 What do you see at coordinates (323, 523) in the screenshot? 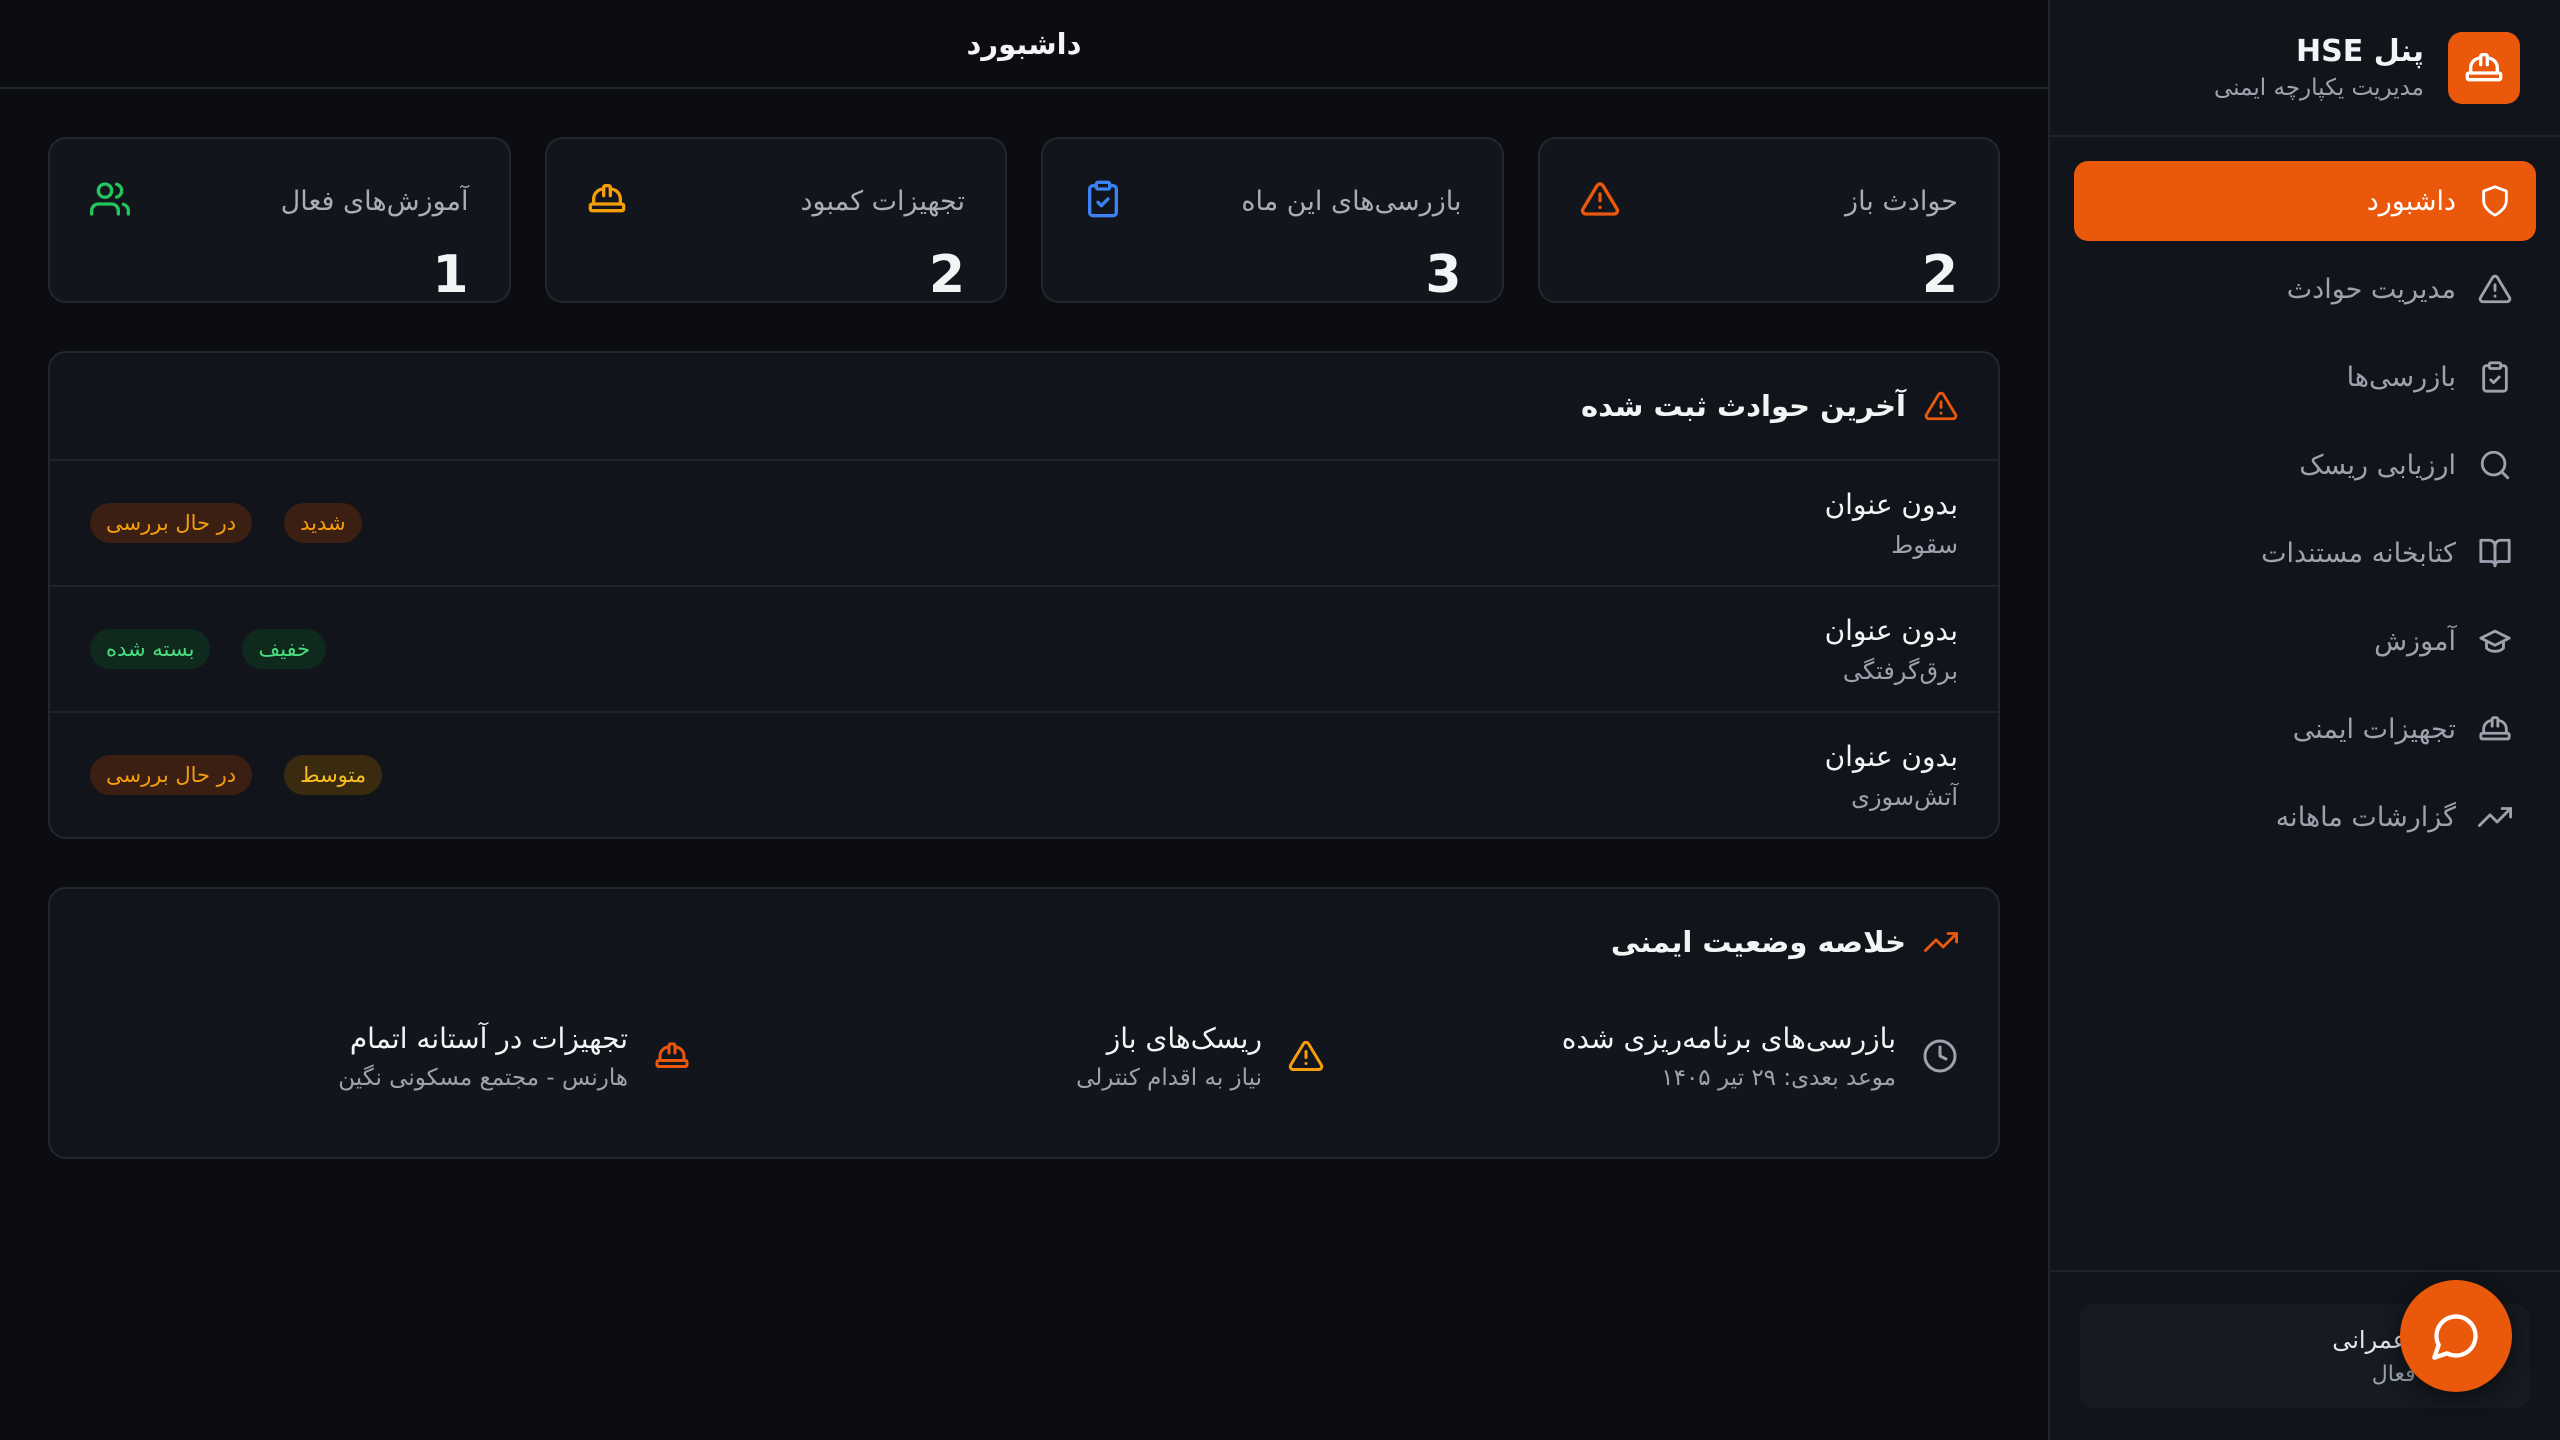
I see `severity-badge: شدید` at bounding box center [323, 523].